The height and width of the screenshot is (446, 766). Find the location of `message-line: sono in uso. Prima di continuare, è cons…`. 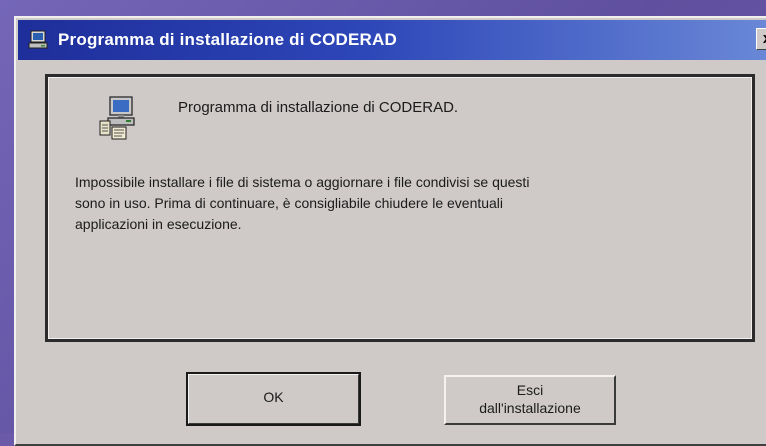

message-line: sono in uso. Prima di continuare, è cons… is located at coordinates (289, 203).